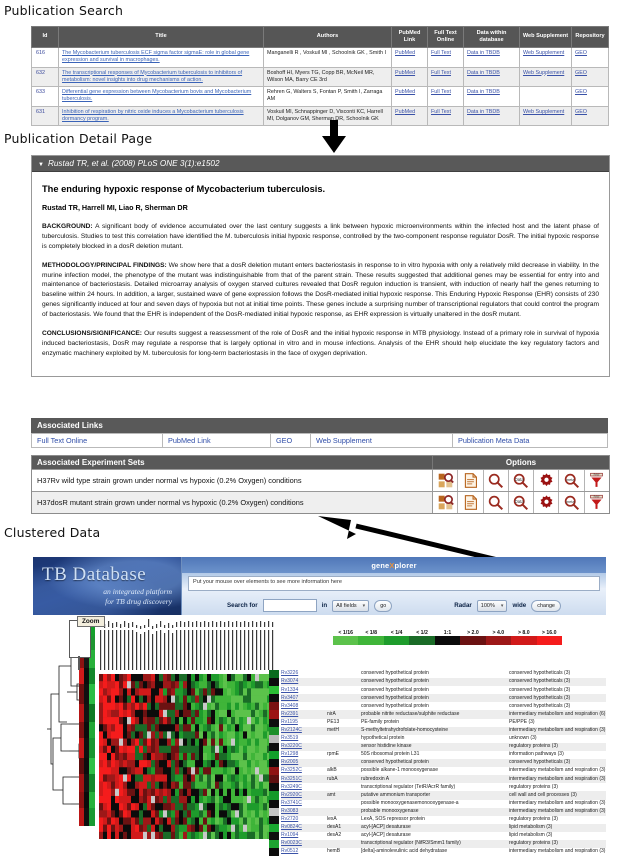  What do you see at coordinates (189, 440) in the screenshot?
I see `pubmed-link: PubMed Link` at bounding box center [189, 440].